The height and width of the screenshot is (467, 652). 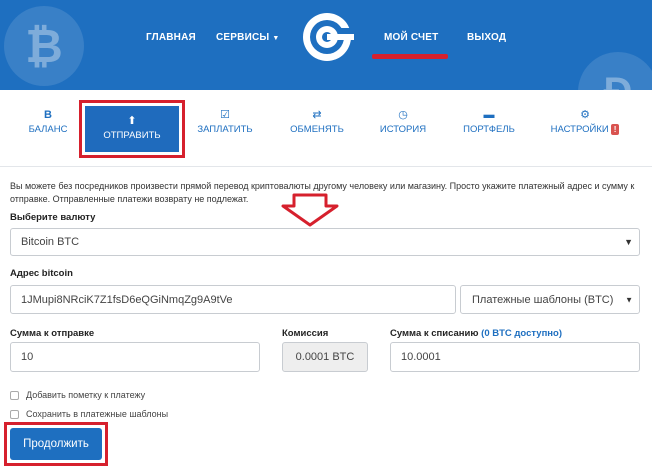 What do you see at coordinates (171, 37) in the screenshot?
I see `nav-home: ГЛАВНАЯ` at bounding box center [171, 37].